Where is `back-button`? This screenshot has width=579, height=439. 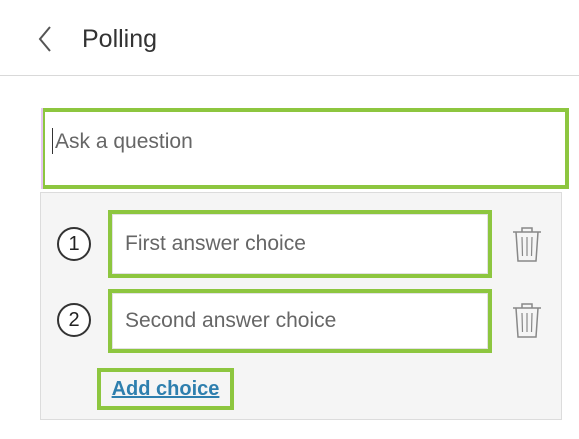
back-button is located at coordinates (45, 39).